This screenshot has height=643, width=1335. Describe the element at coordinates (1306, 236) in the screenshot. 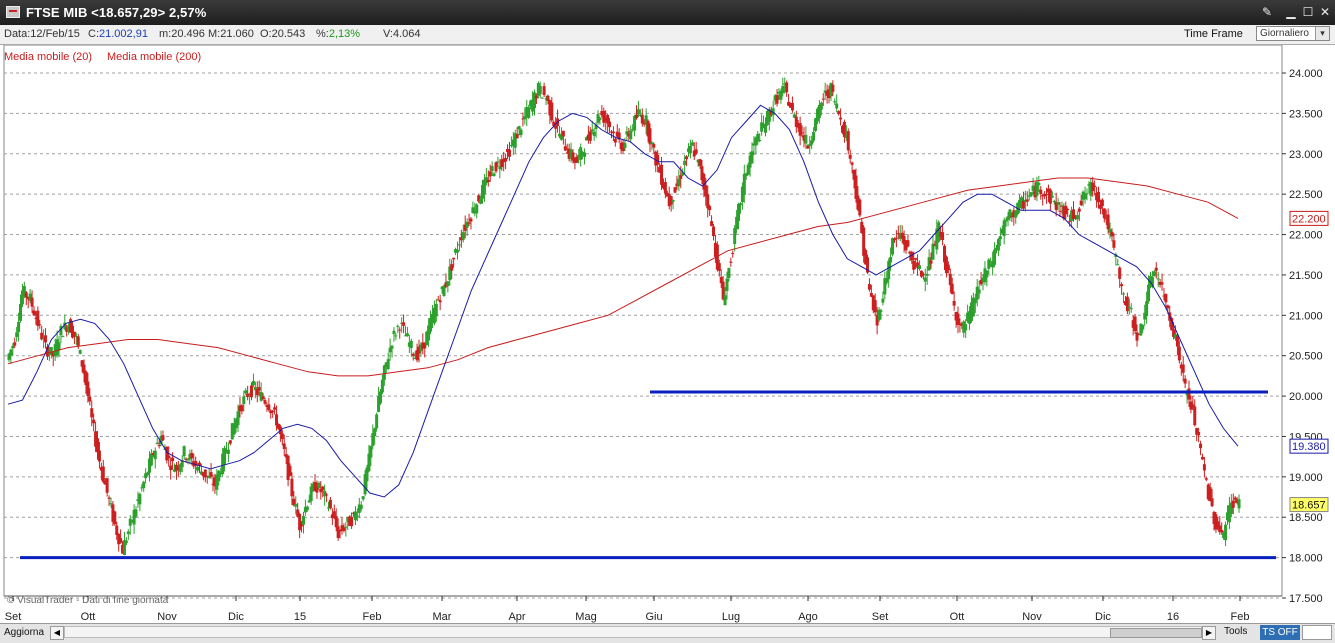

I see `y-tick-label: 22.000` at that location.